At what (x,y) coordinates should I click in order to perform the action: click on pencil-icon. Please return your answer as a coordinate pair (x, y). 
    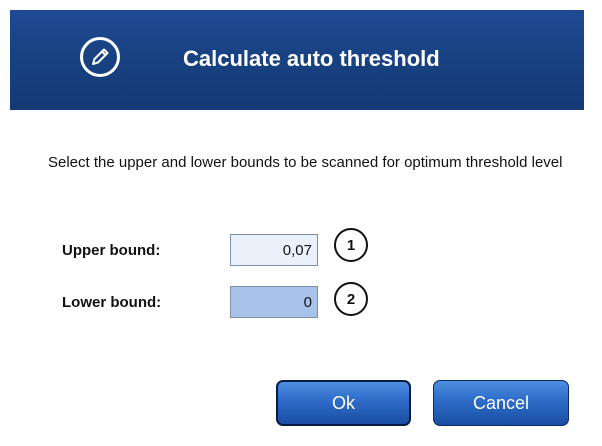
    Looking at the image, I should click on (100, 57).